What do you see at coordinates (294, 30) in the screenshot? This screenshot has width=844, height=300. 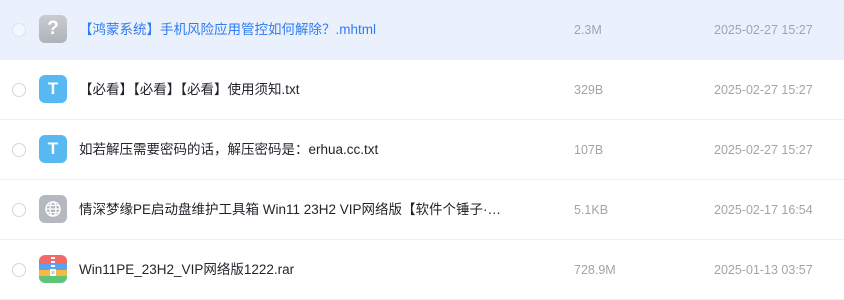 I see `file-name: 【鸿蒙系统】手机风险应用管控如何解除？.mhtml` at bounding box center [294, 30].